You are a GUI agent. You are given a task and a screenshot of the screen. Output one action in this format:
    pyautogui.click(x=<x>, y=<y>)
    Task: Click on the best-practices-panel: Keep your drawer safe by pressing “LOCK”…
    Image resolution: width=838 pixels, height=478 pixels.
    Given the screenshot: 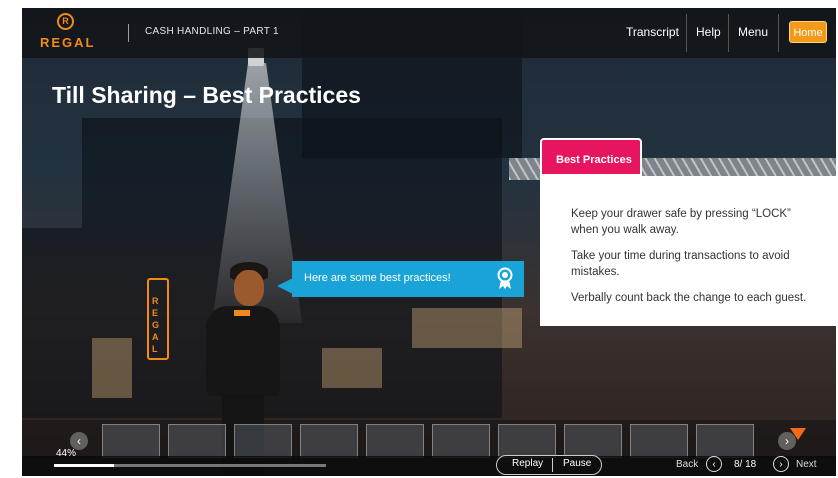 What is the action you would take?
    pyautogui.click(x=688, y=251)
    